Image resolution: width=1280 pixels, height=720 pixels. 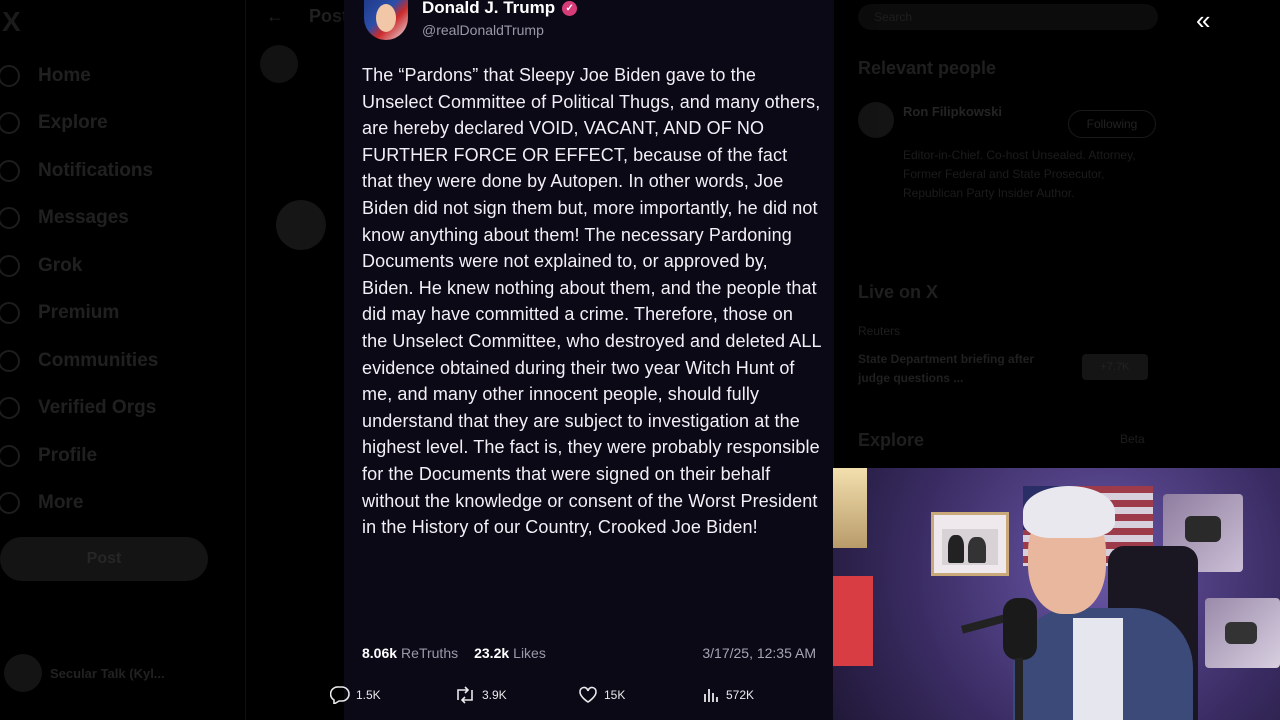 I want to click on sidebar-item-label: Profile, so click(x=68, y=455).